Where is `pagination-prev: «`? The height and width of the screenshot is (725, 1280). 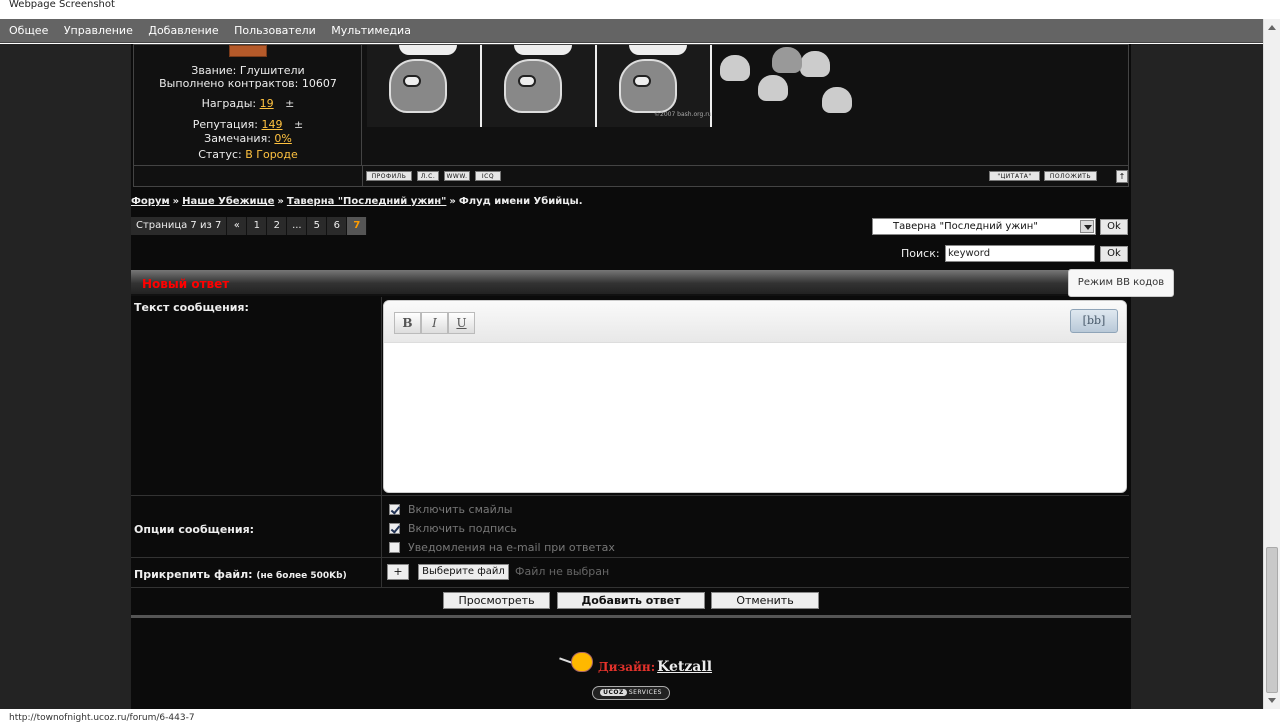
pagination-prev: « is located at coordinates (237, 226).